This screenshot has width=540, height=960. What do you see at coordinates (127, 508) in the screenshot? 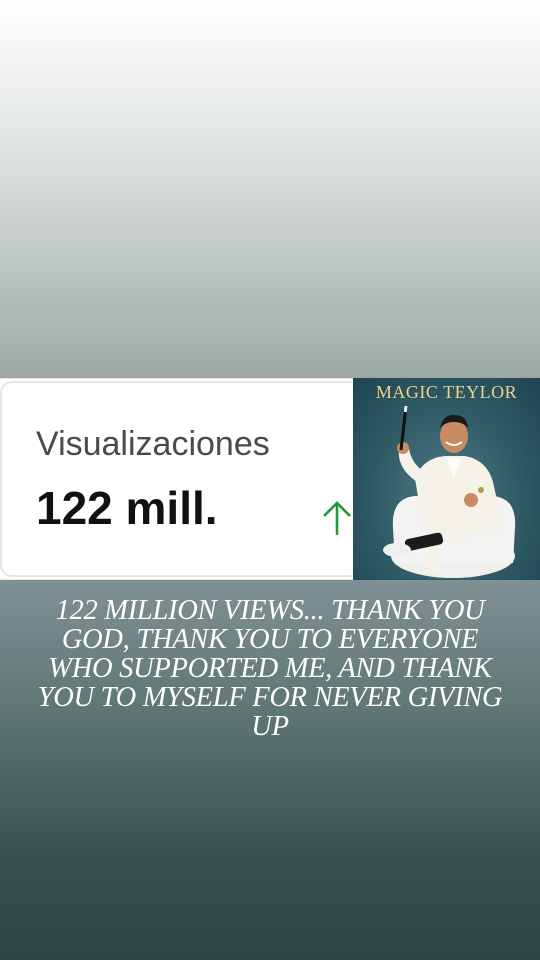
I see `stat-value: 122 mill.` at bounding box center [127, 508].